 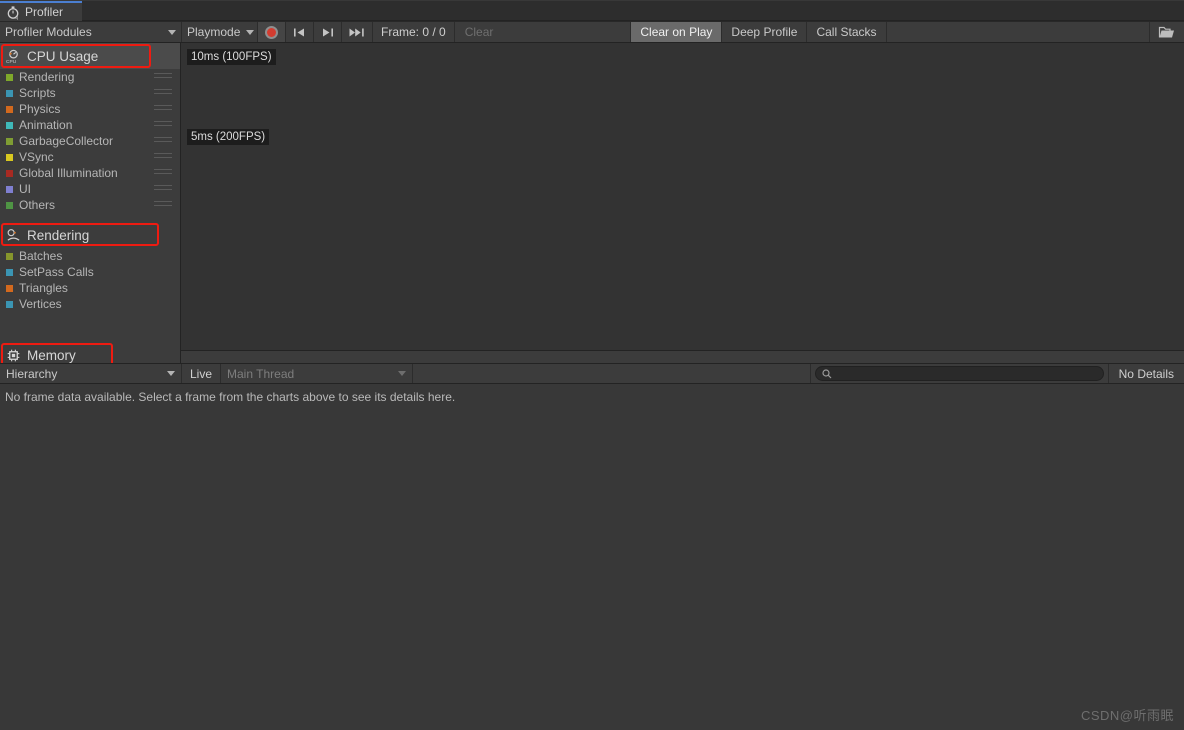 What do you see at coordinates (13, 355) in the screenshot?
I see `memory-chip-icon` at bounding box center [13, 355].